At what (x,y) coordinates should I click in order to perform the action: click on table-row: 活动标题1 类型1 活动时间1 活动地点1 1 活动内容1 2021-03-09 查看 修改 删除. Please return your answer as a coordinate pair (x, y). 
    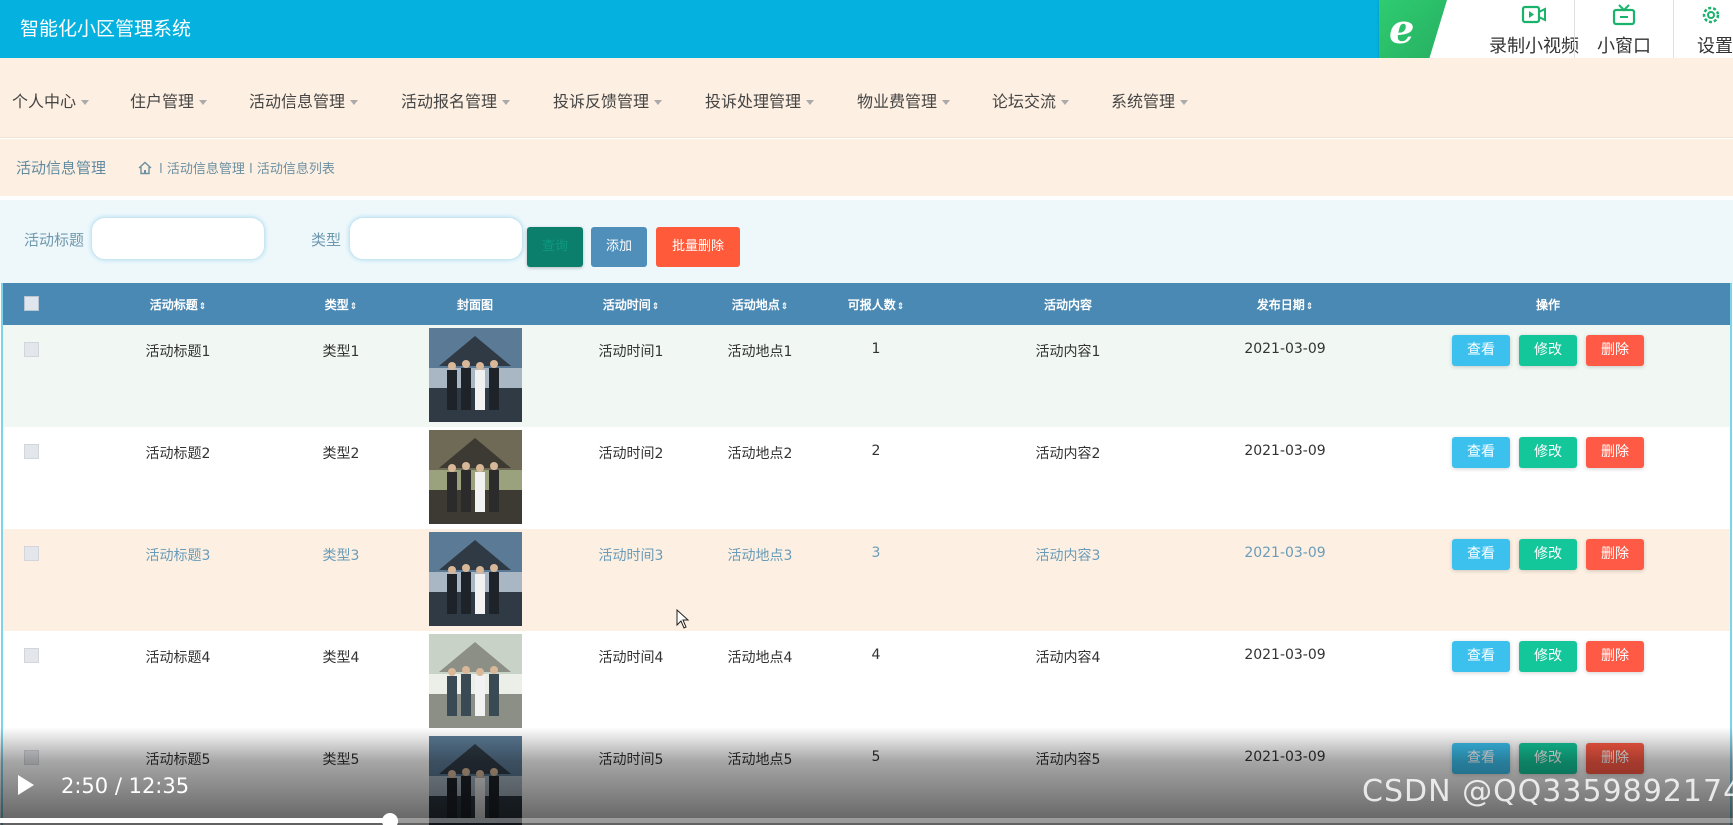
    Looking at the image, I should click on (866, 376).